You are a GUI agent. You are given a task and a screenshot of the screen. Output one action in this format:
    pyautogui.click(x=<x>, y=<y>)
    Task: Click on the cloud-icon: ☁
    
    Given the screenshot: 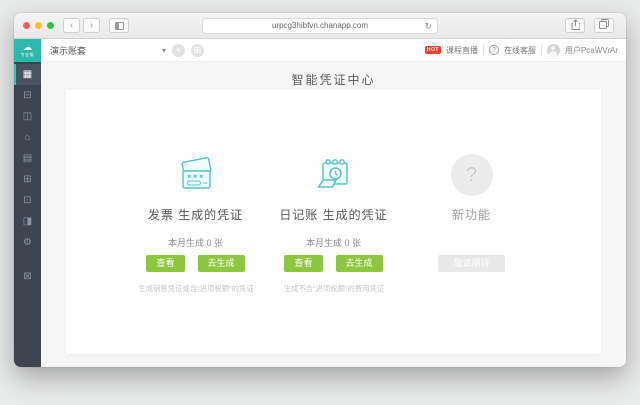 What is the action you would take?
    pyautogui.click(x=27, y=47)
    